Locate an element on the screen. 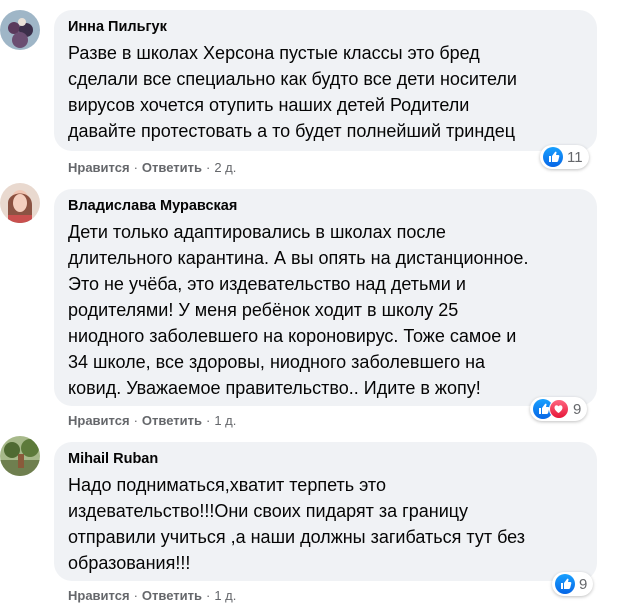 This screenshot has height=608, width=629. comment-timestamp: 2 д. is located at coordinates (225, 167).